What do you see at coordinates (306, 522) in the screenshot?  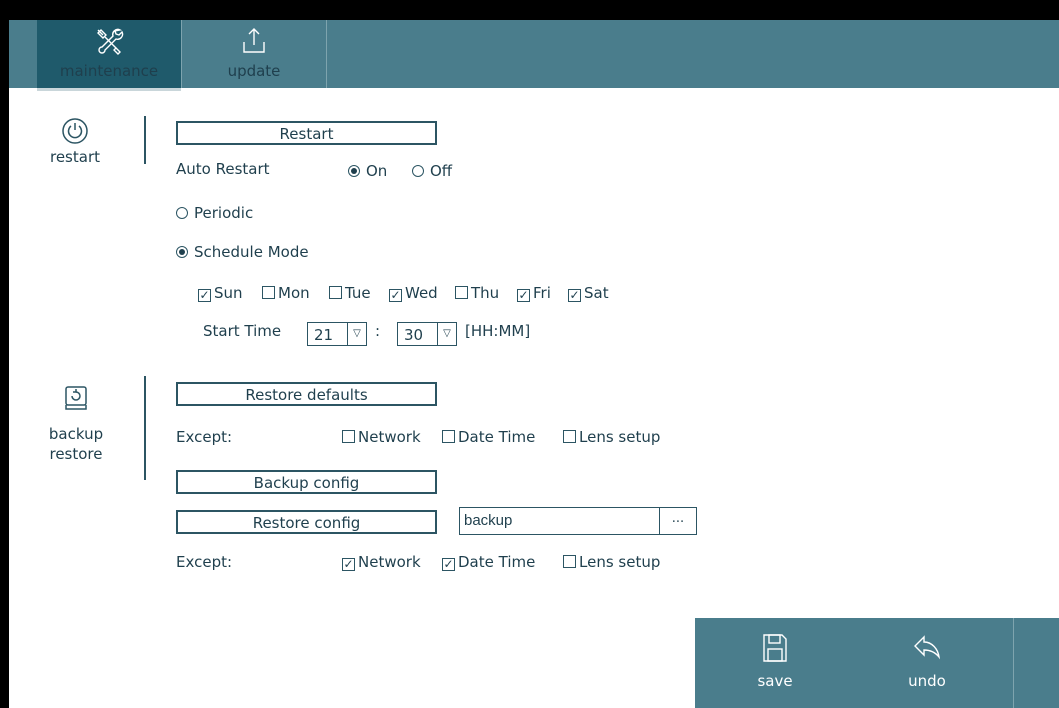 I see `restore-config-button: Restore config` at bounding box center [306, 522].